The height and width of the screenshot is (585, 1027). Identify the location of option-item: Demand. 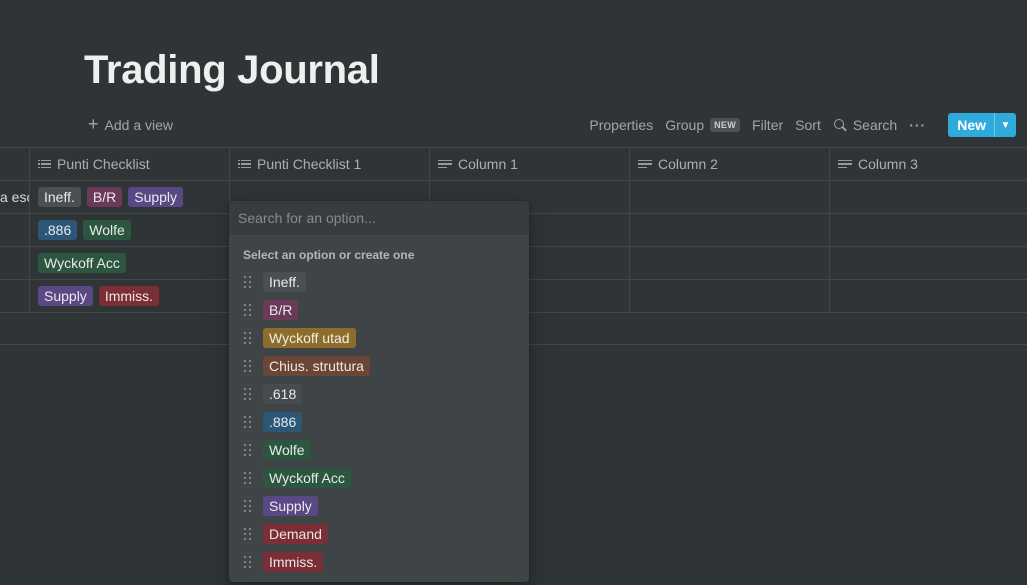
(379, 534).